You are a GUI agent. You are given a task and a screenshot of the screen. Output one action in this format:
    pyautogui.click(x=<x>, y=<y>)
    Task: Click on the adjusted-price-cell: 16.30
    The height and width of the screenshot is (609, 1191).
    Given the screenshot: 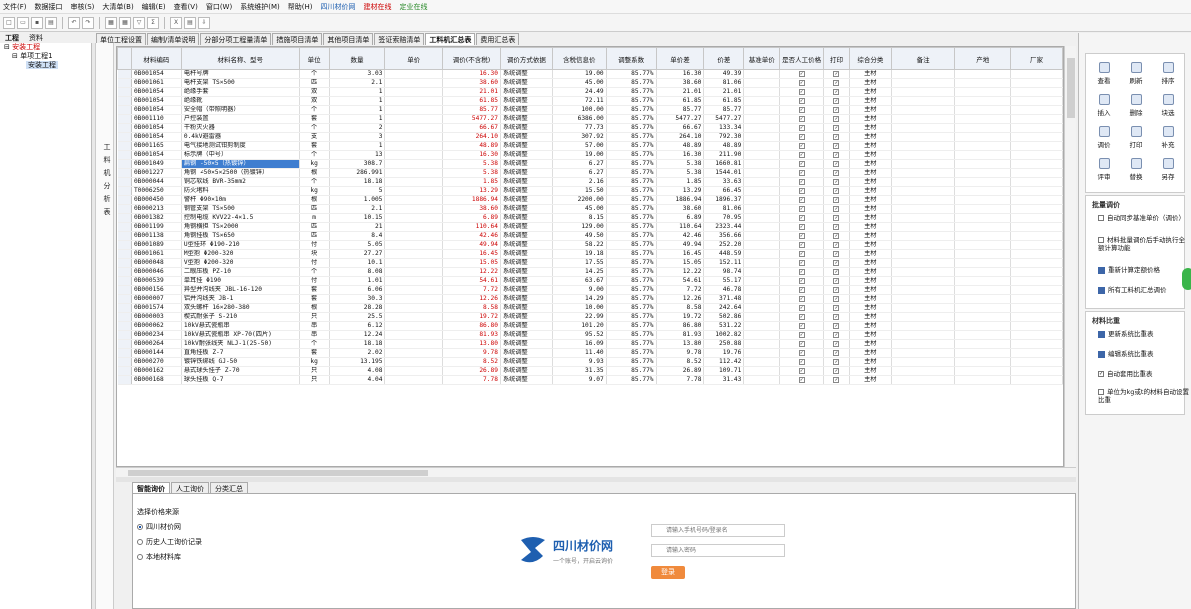 What is the action you would take?
    pyautogui.click(x=471, y=155)
    